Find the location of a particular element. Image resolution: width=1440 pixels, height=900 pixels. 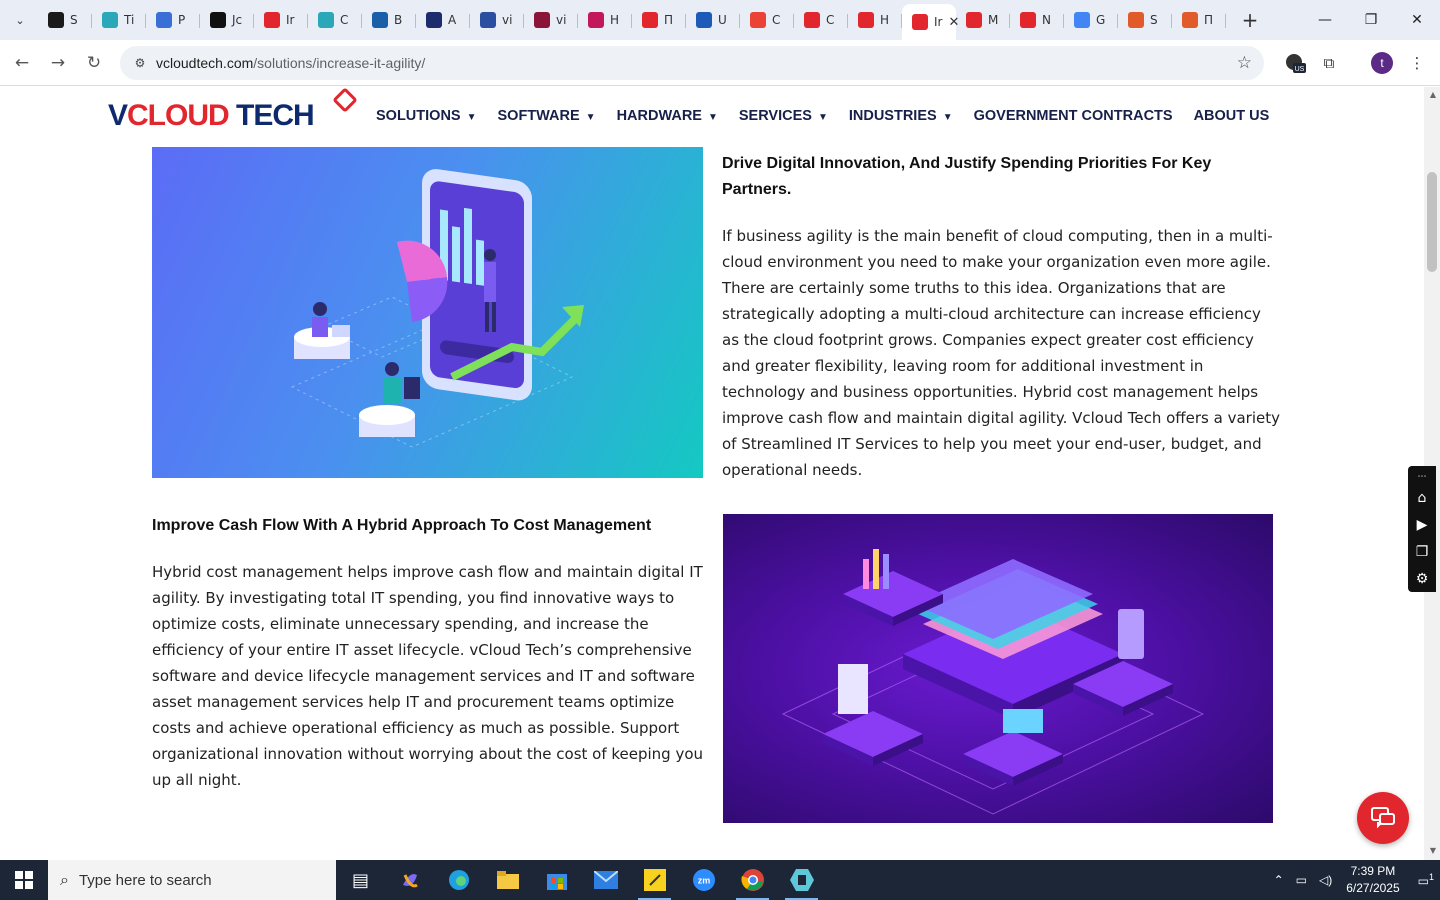

svg-text: zm is located at coordinates (703, 881).